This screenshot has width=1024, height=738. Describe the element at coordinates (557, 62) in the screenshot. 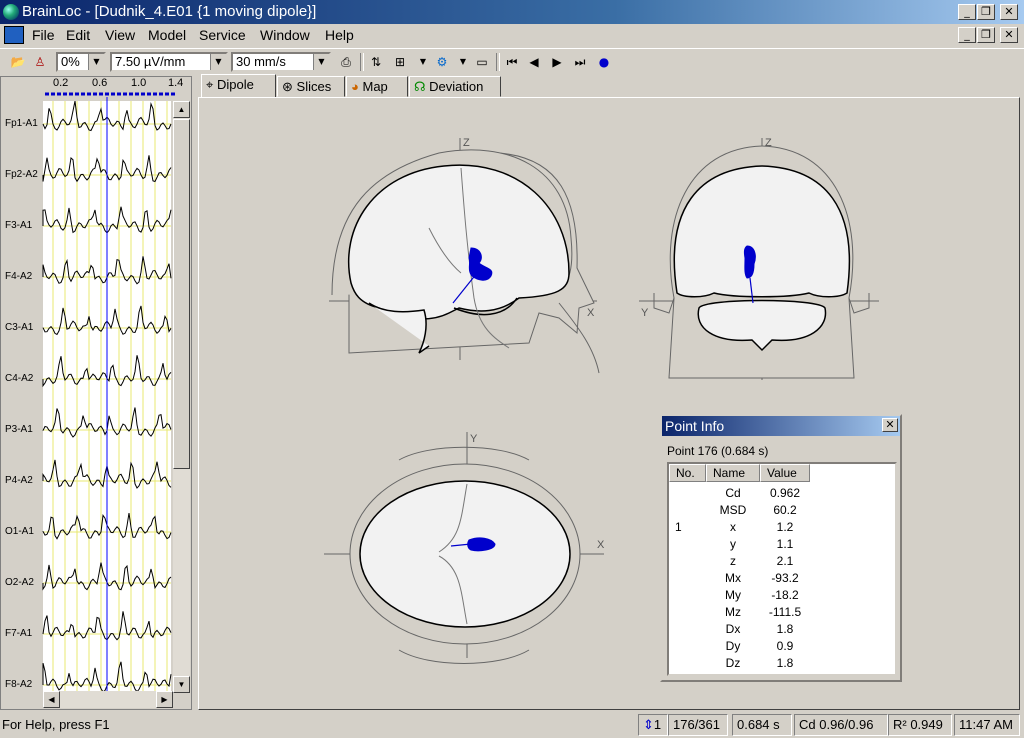

I see `next-icon: ▶` at that location.